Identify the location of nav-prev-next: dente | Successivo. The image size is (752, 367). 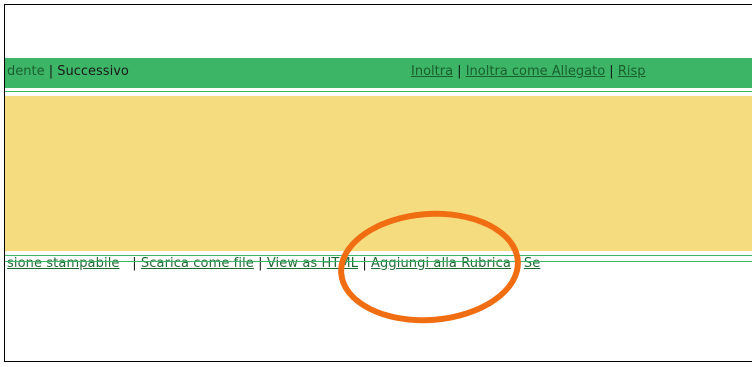
(68, 71).